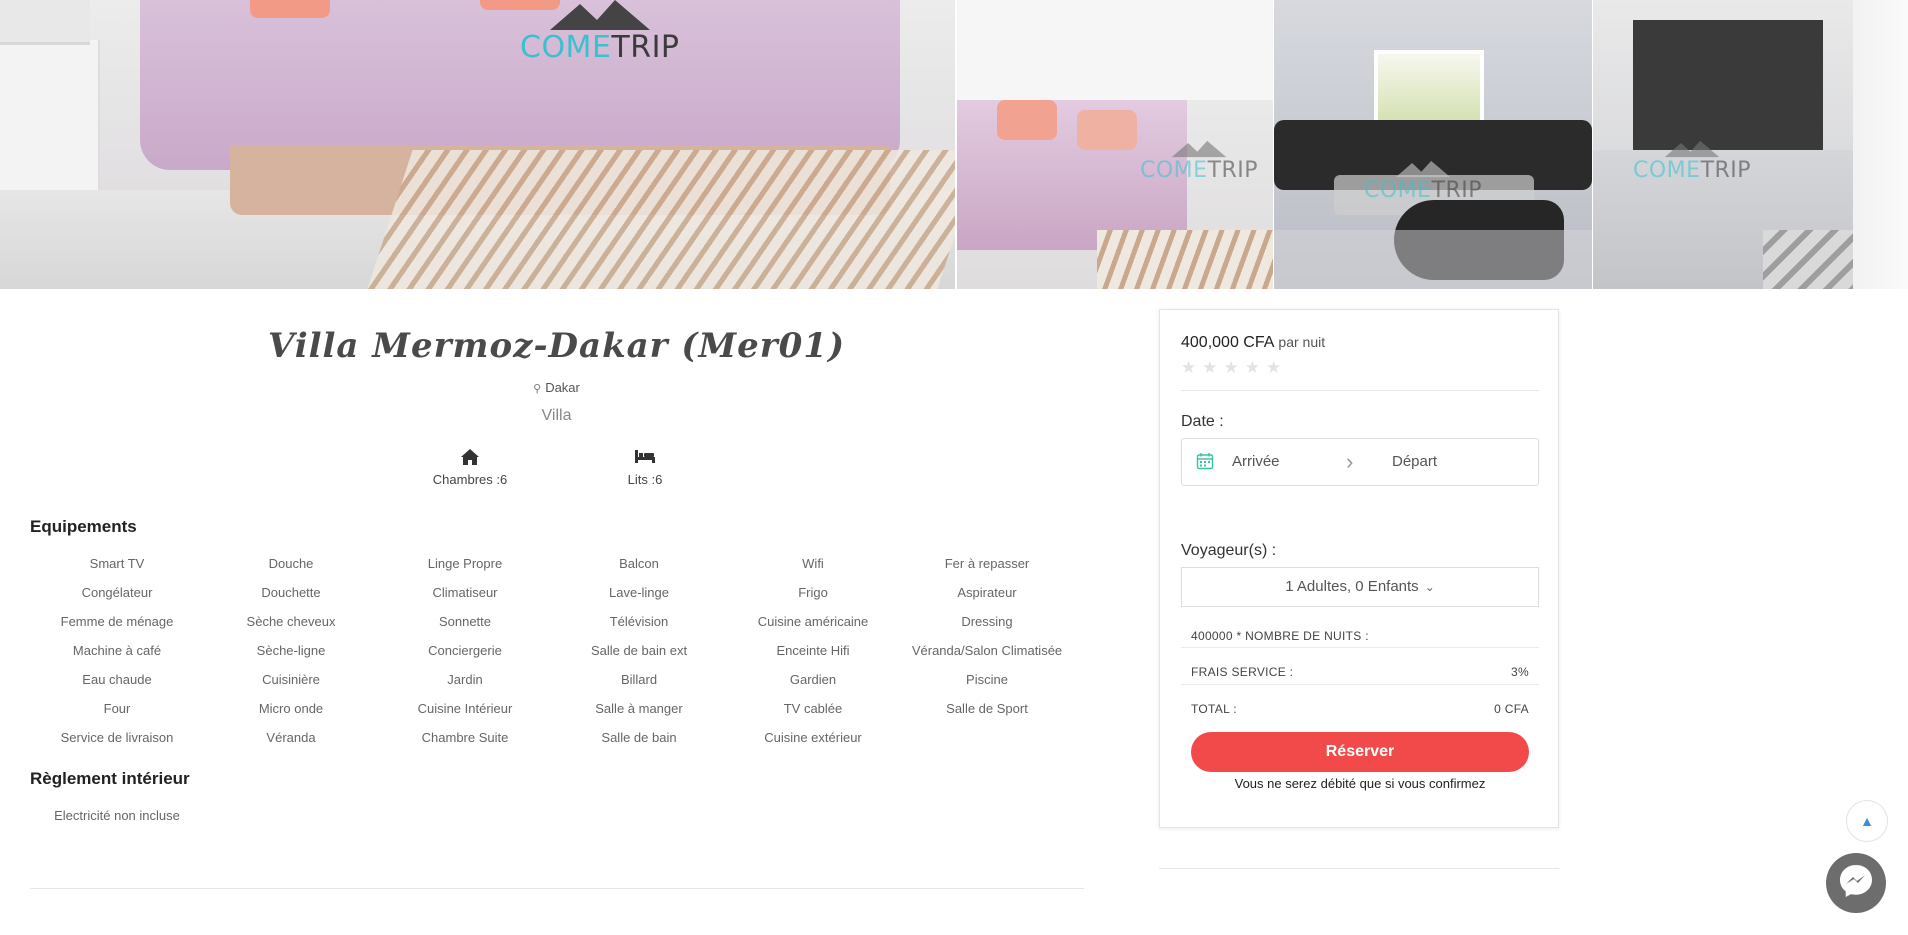 The width and height of the screenshot is (1908, 935). I want to click on service-fee-value: 3%, so click(1520, 672).